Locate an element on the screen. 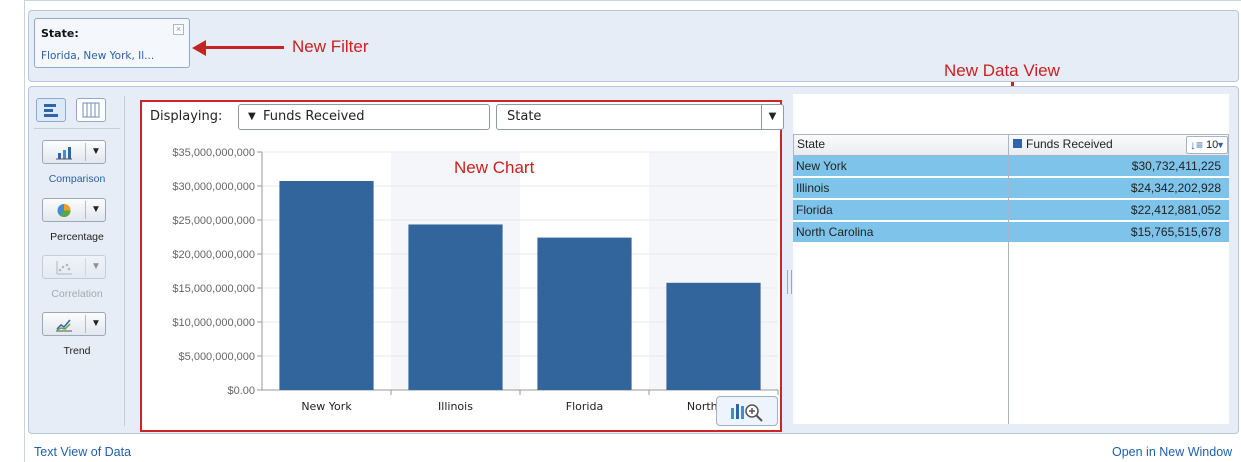  y-tick-label: $0.00 is located at coordinates (241, 391).